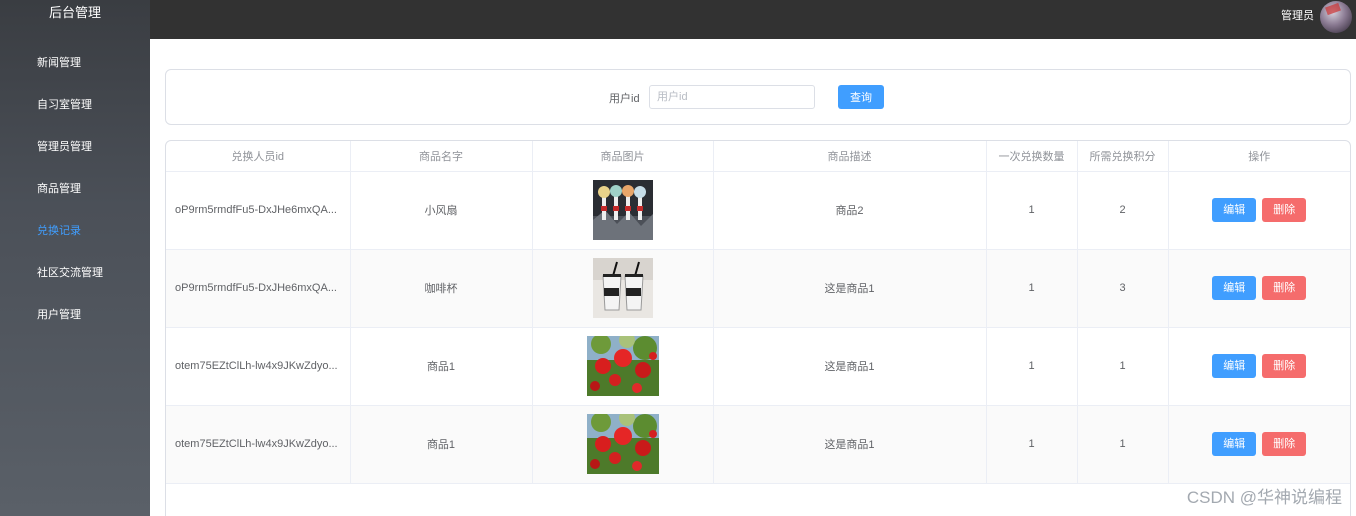  Describe the element at coordinates (861, 97) in the screenshot. I see `query-button: 查询` at that location.